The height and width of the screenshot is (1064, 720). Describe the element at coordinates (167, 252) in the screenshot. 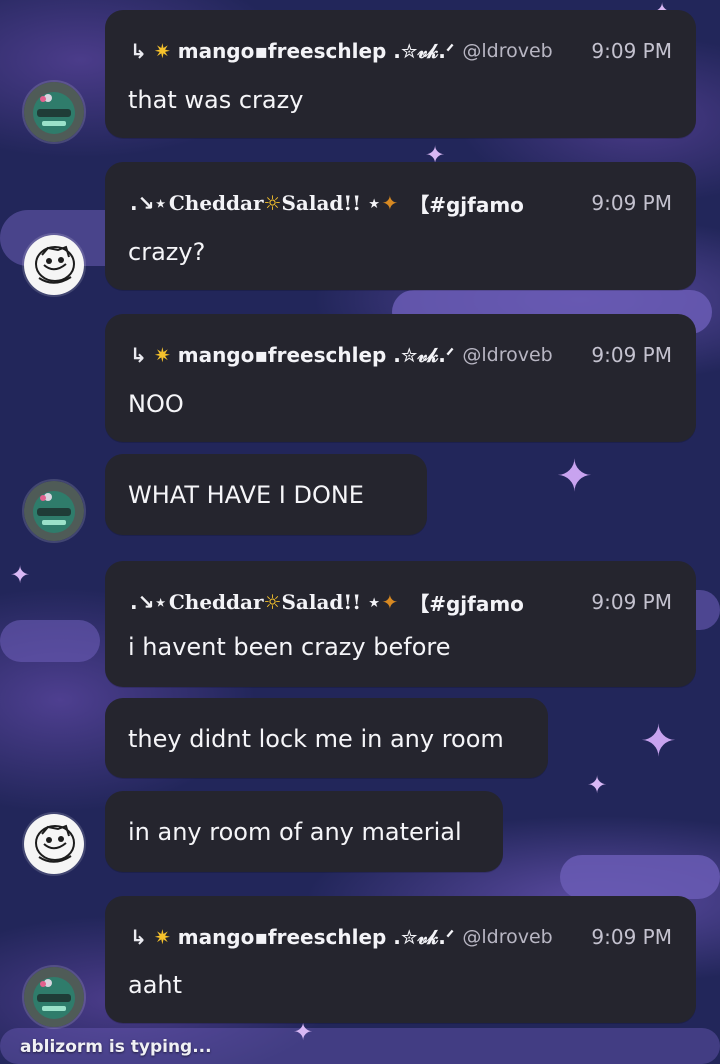

I see `message-text: crazy?` at that location.